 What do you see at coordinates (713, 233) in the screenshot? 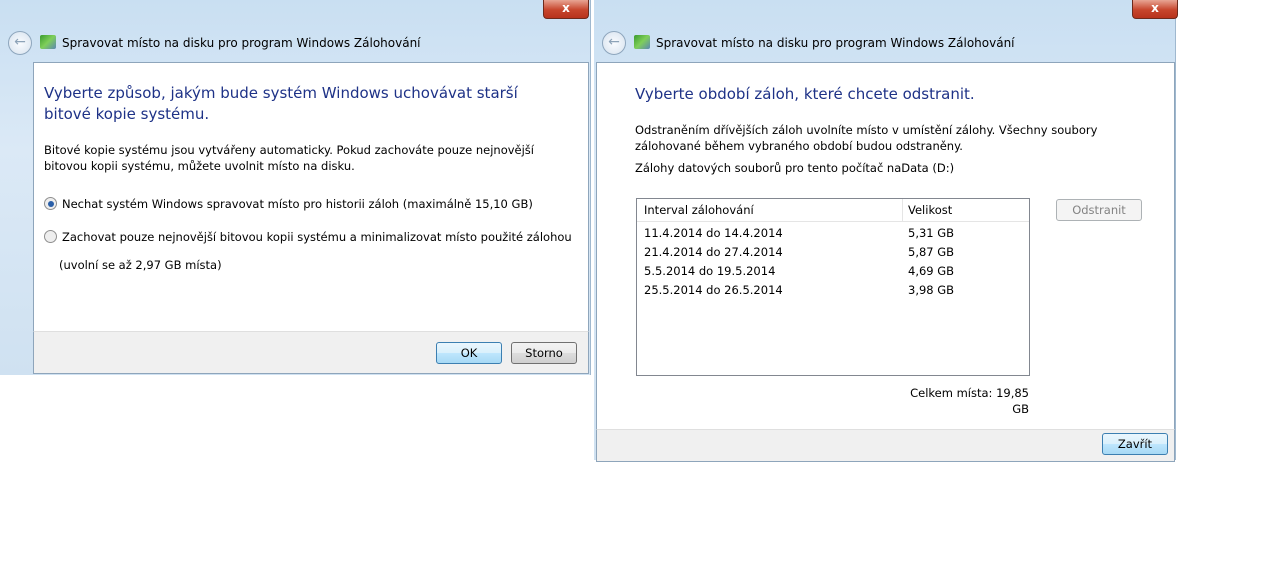
I see `interval: 11.4.2014 do 14.4.2014` at bounding box center [713, 233].